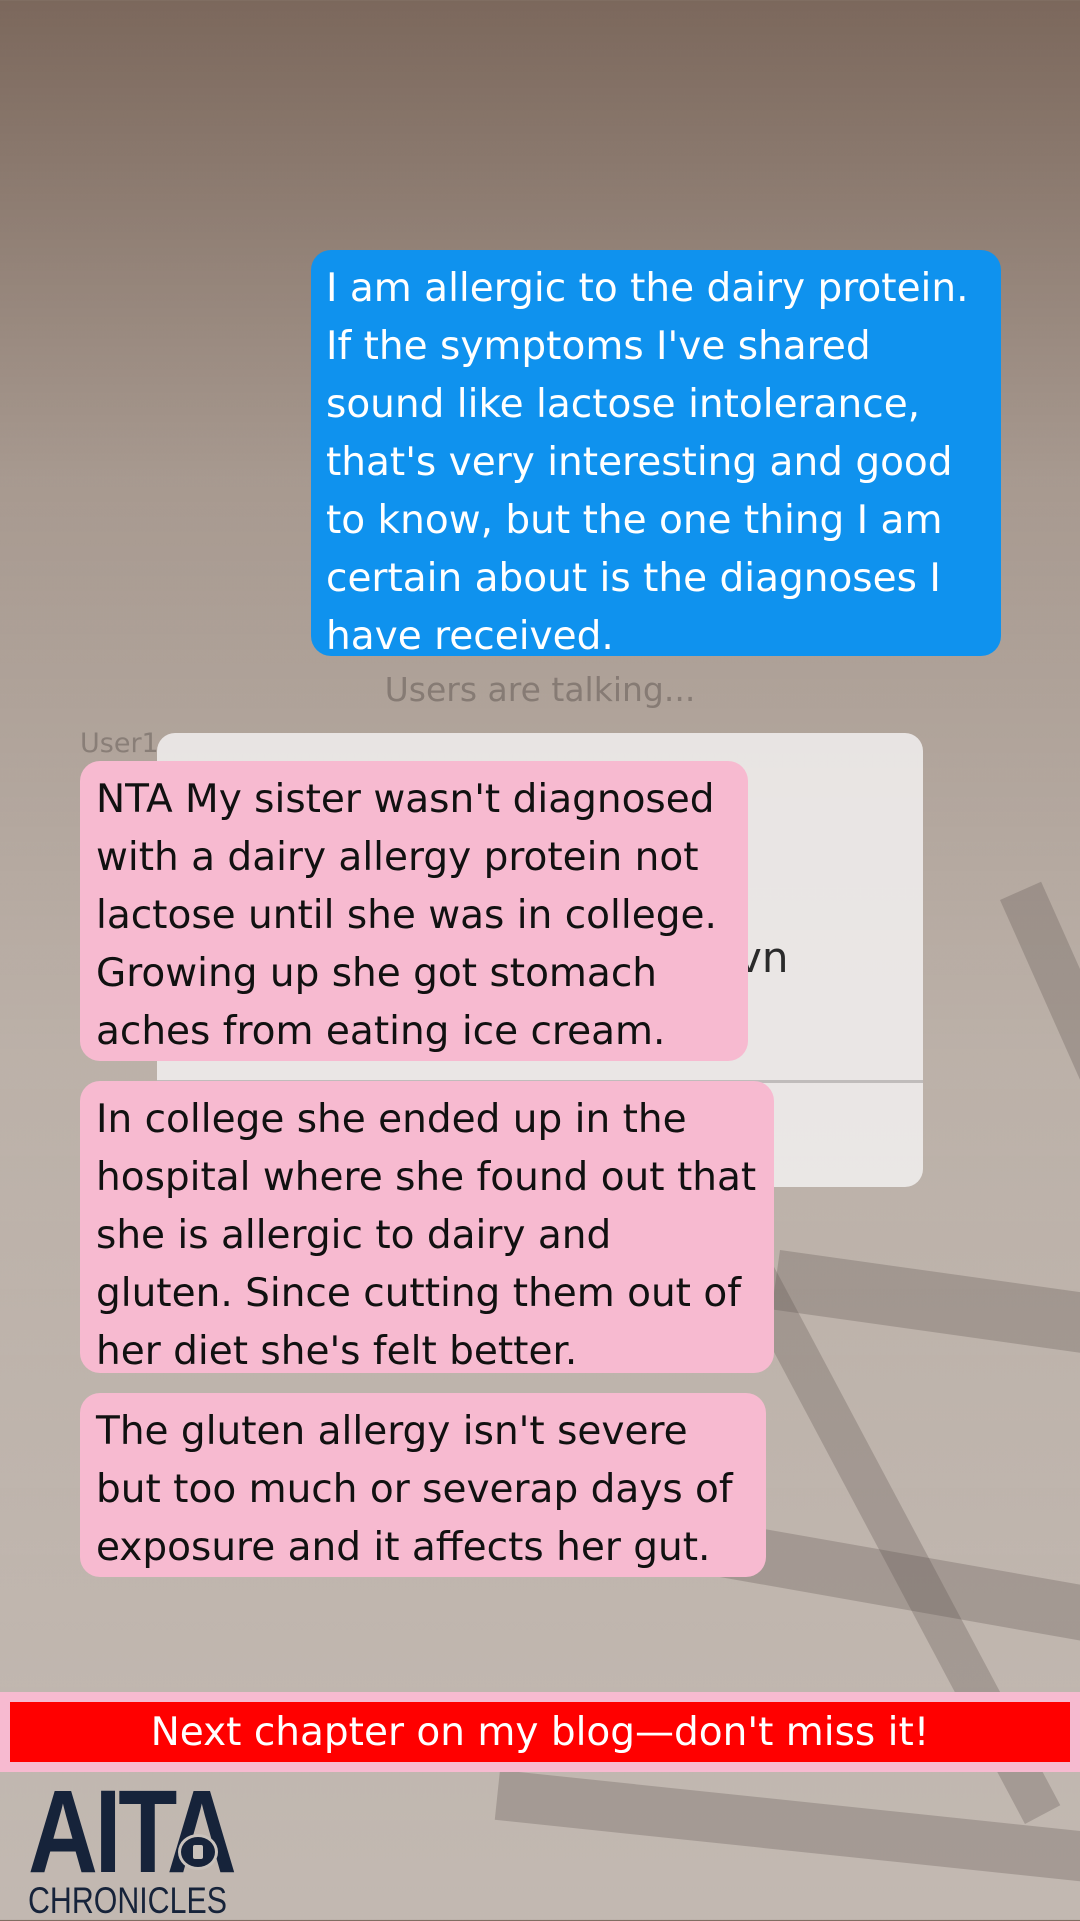 The width and height of the screenshot is (1080, 1921). I want to click on blog-banner-text: Next chapter on my blog—don't miss it!, so click(540, 1732).